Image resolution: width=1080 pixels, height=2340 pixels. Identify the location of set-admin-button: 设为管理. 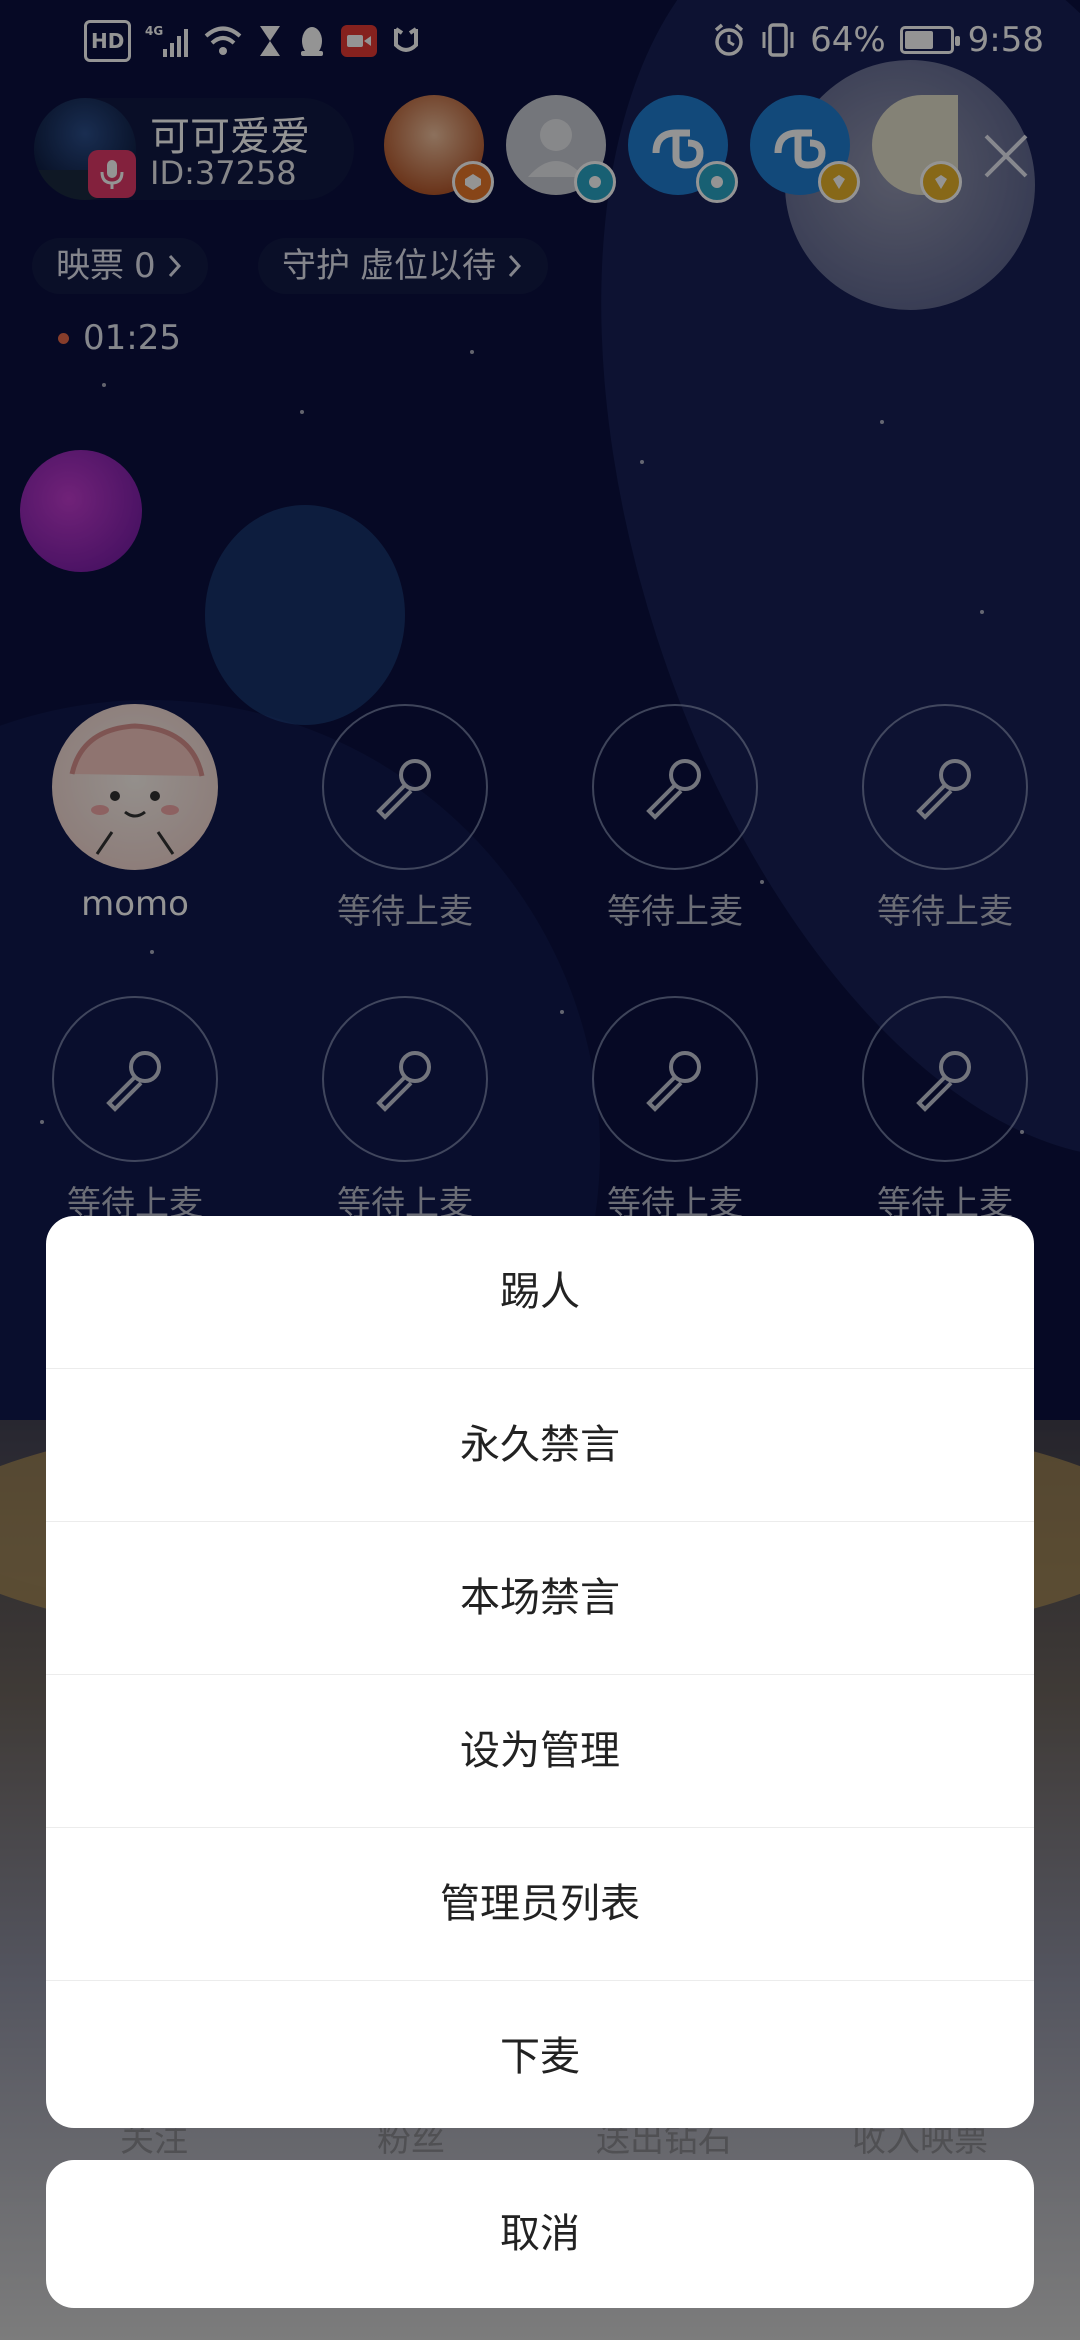
(540, 1751).